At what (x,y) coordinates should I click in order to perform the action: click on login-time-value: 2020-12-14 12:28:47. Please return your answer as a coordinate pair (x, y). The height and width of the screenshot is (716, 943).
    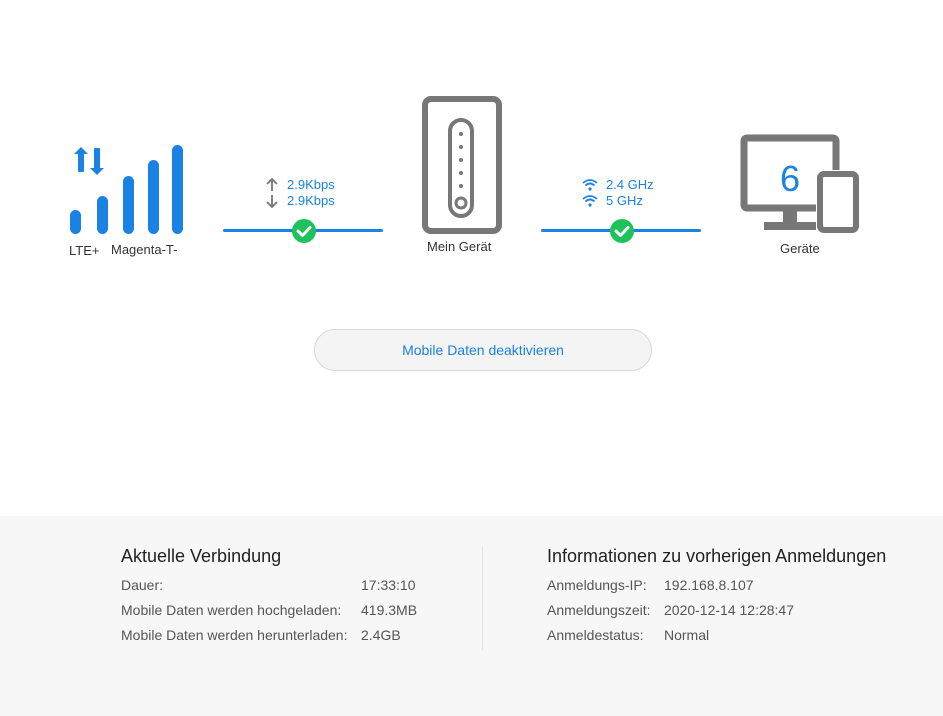
    Looking at the image, I should click on (729, 610).